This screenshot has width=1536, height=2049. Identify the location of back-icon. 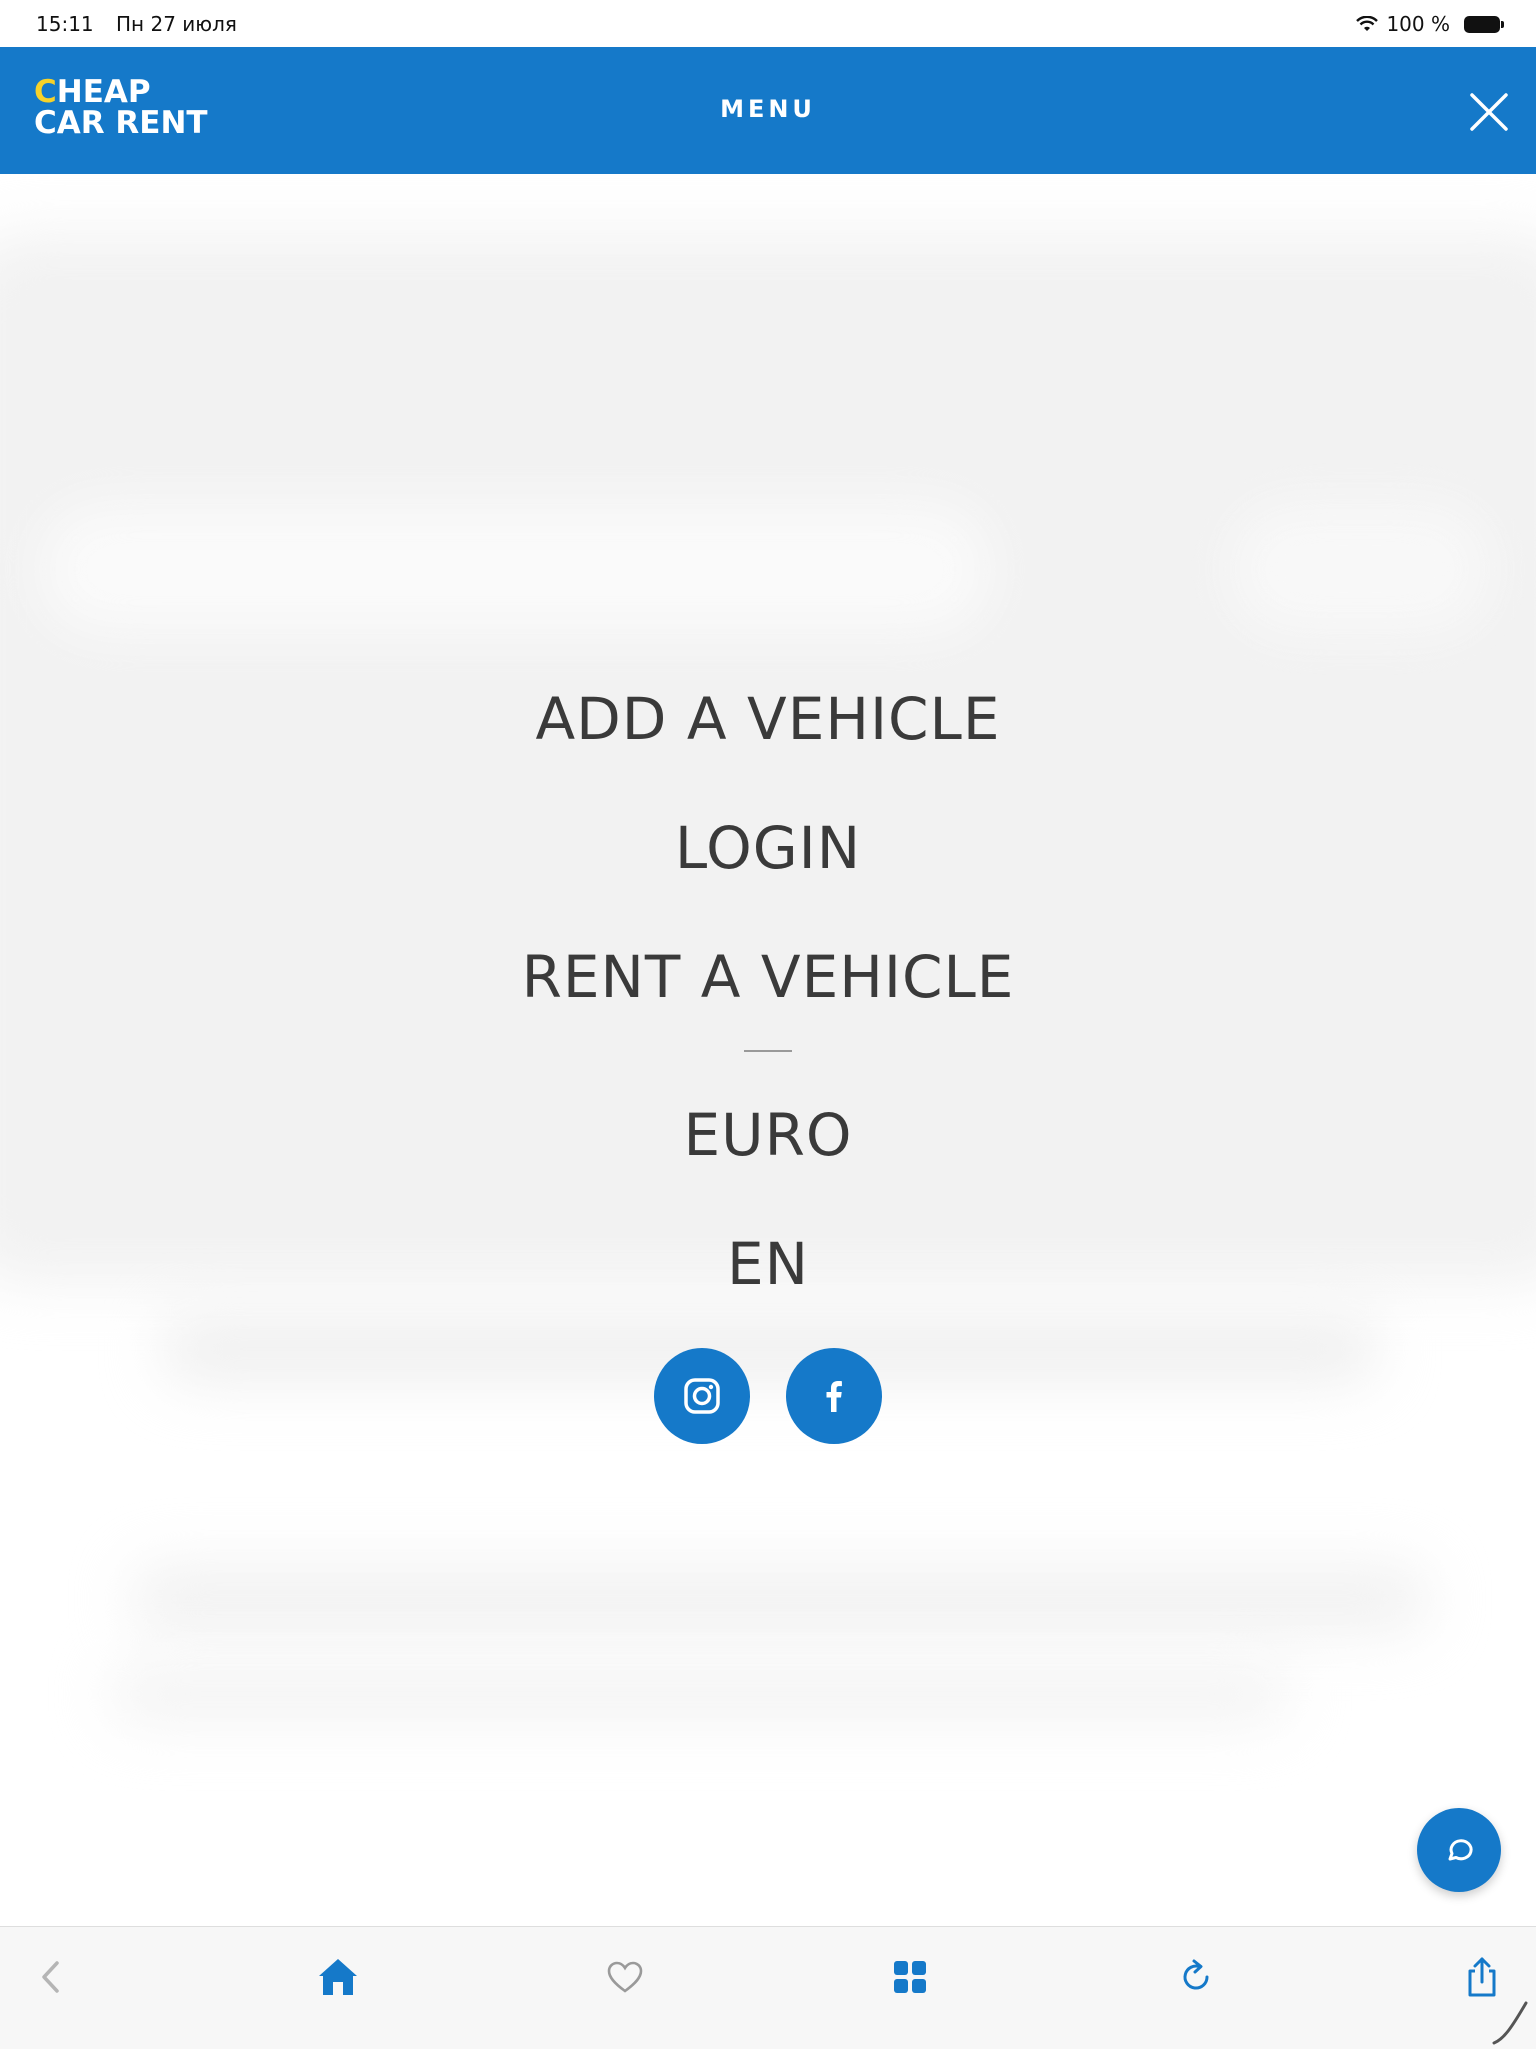
(50, 1977).